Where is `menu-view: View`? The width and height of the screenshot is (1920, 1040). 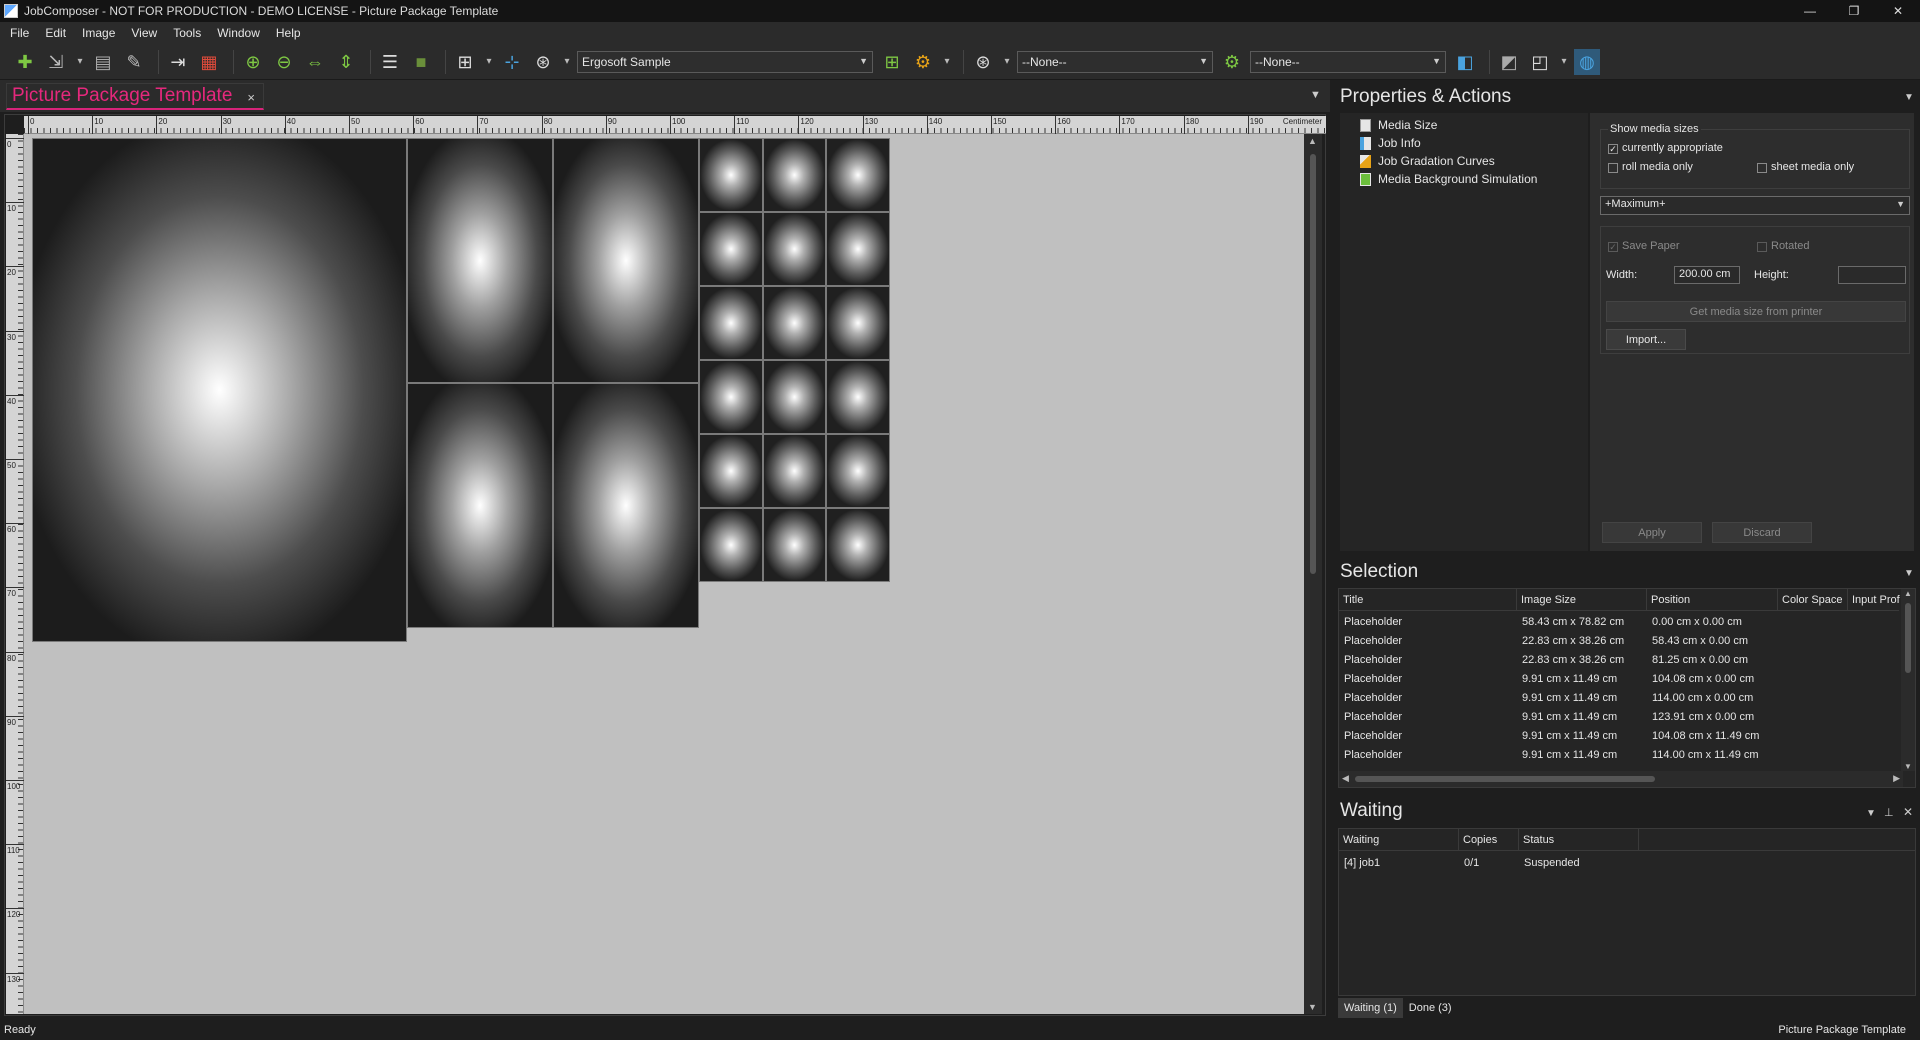
menu-view: View is located at coordinates (144, 33).